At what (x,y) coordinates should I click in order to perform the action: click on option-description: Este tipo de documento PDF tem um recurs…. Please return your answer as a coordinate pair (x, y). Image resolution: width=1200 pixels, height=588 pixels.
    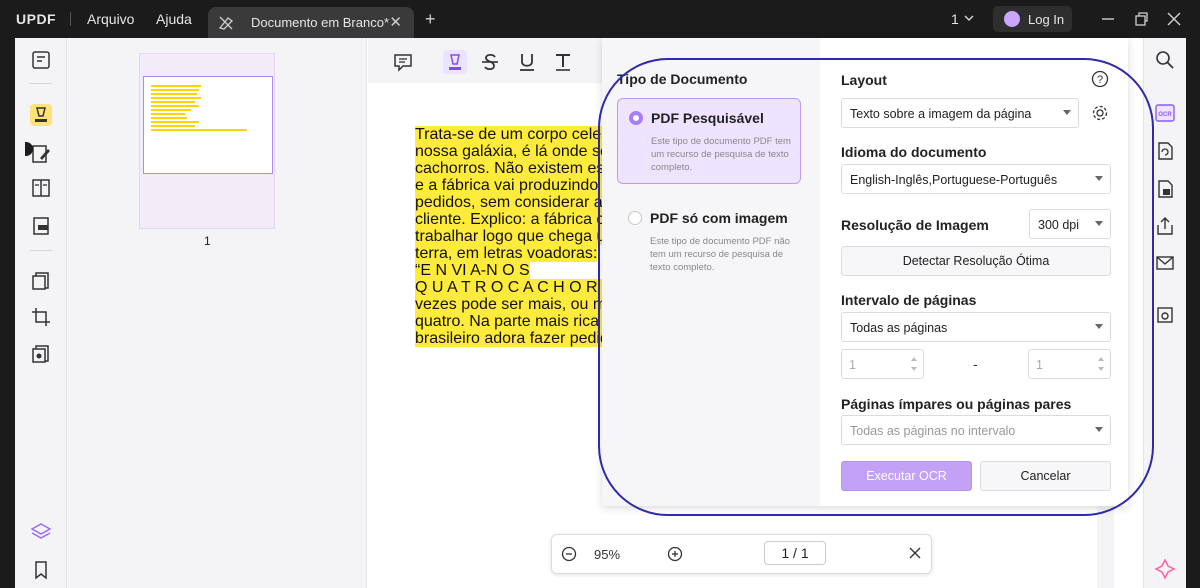
    Looking at the image, I should click on (721, 154).